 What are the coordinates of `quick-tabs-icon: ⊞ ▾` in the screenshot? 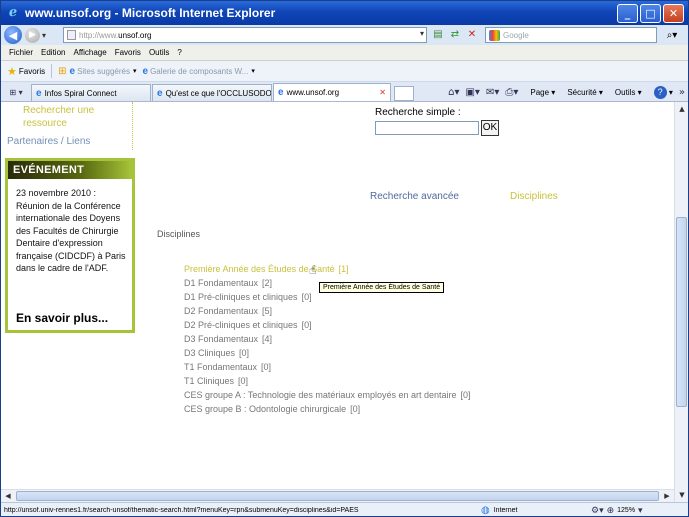 It's located at (16, 92).